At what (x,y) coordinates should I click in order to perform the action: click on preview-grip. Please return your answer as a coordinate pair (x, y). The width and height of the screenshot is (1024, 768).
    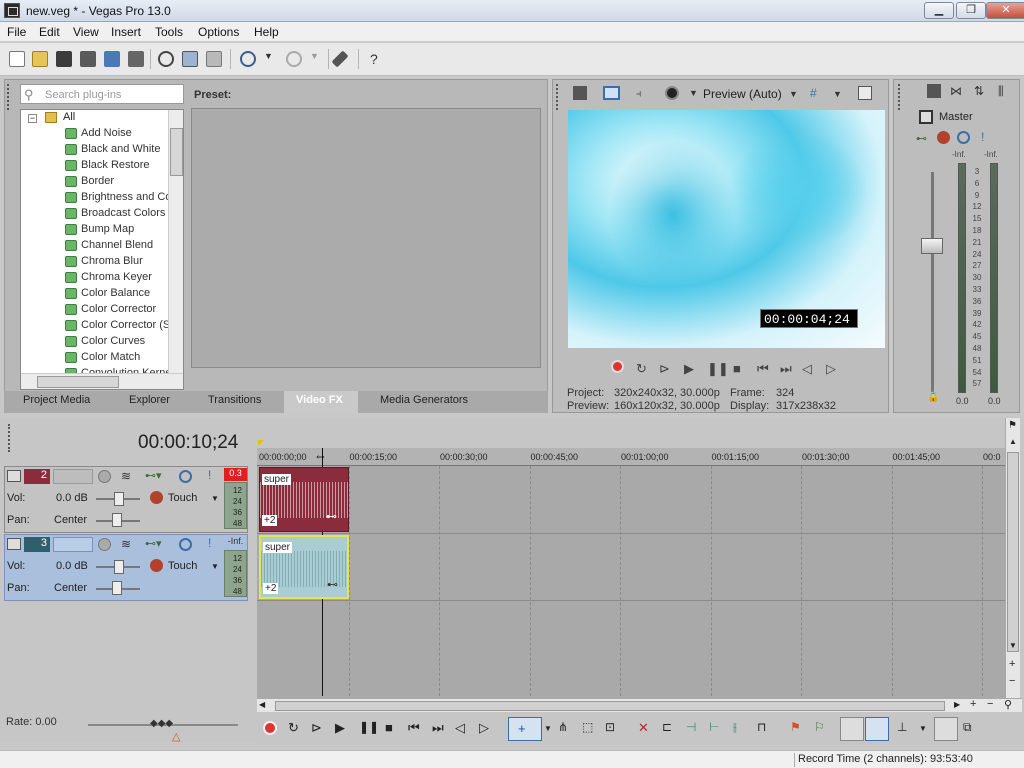
    Looking at the image, I should click on (559, 97).